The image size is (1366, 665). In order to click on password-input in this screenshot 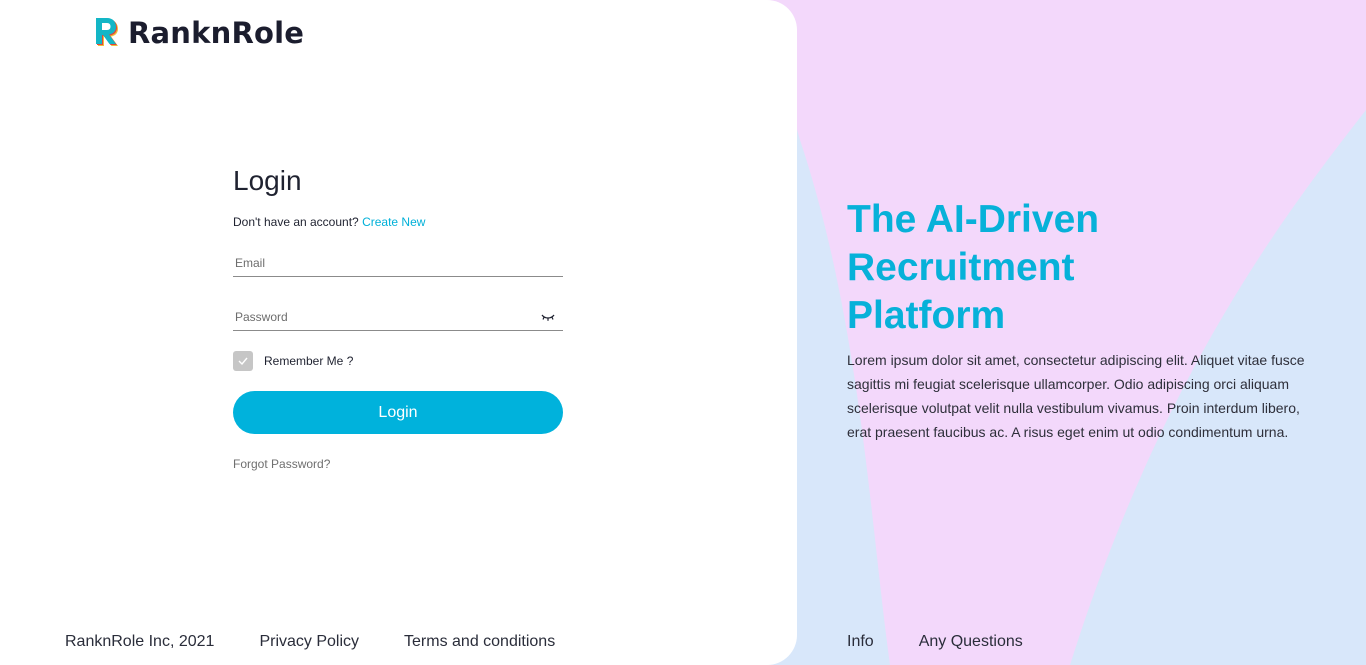, I will do `click(398, 317)`.